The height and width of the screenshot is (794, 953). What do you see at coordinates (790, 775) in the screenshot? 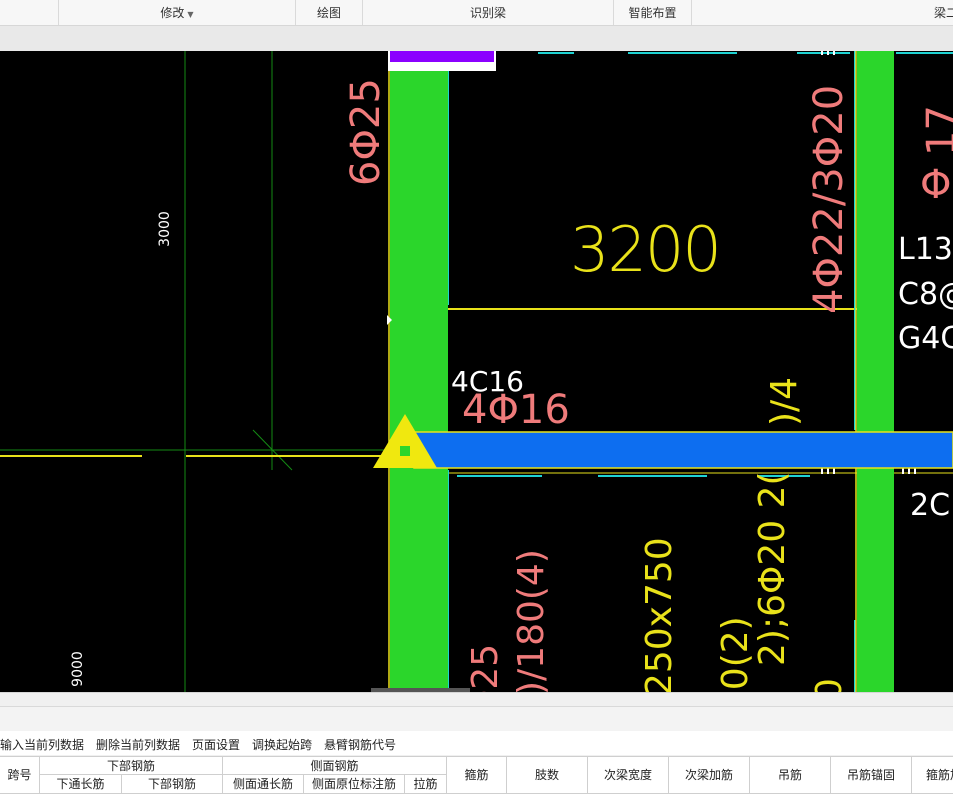
I see `col-hanger: 吊筋` at bounding box center [790, 775].